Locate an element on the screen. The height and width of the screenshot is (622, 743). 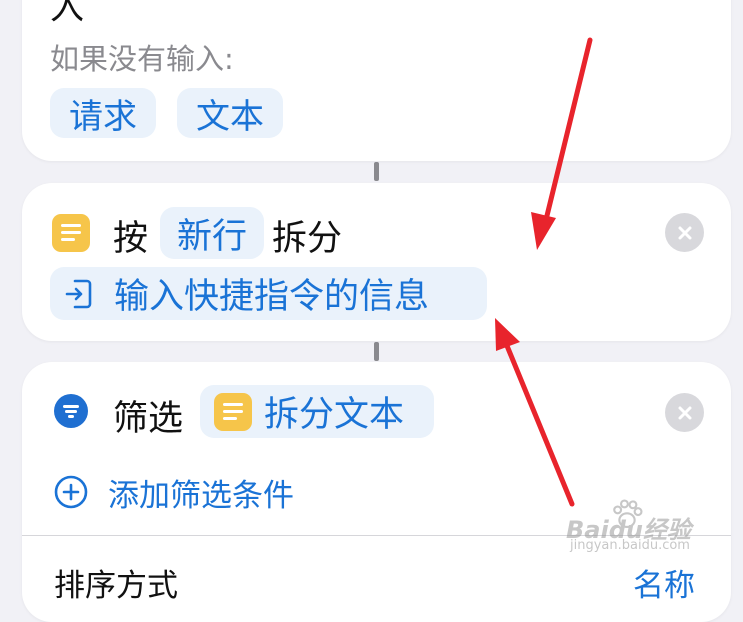
add-filter-condition-label: 添加筛选条件 is located at coordinates (201, 495).